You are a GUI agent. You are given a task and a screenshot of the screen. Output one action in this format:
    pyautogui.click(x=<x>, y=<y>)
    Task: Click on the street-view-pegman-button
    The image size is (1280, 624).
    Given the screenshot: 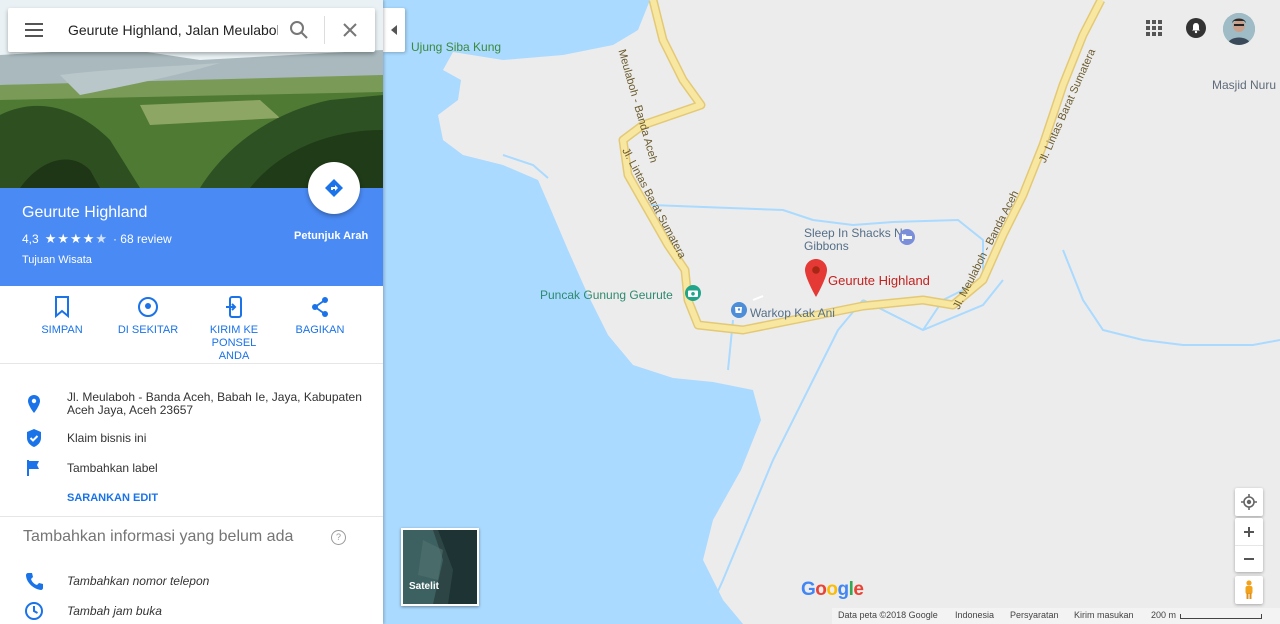 What is the action you would take?
    pyautogui.click(x=1249, y=590)
    